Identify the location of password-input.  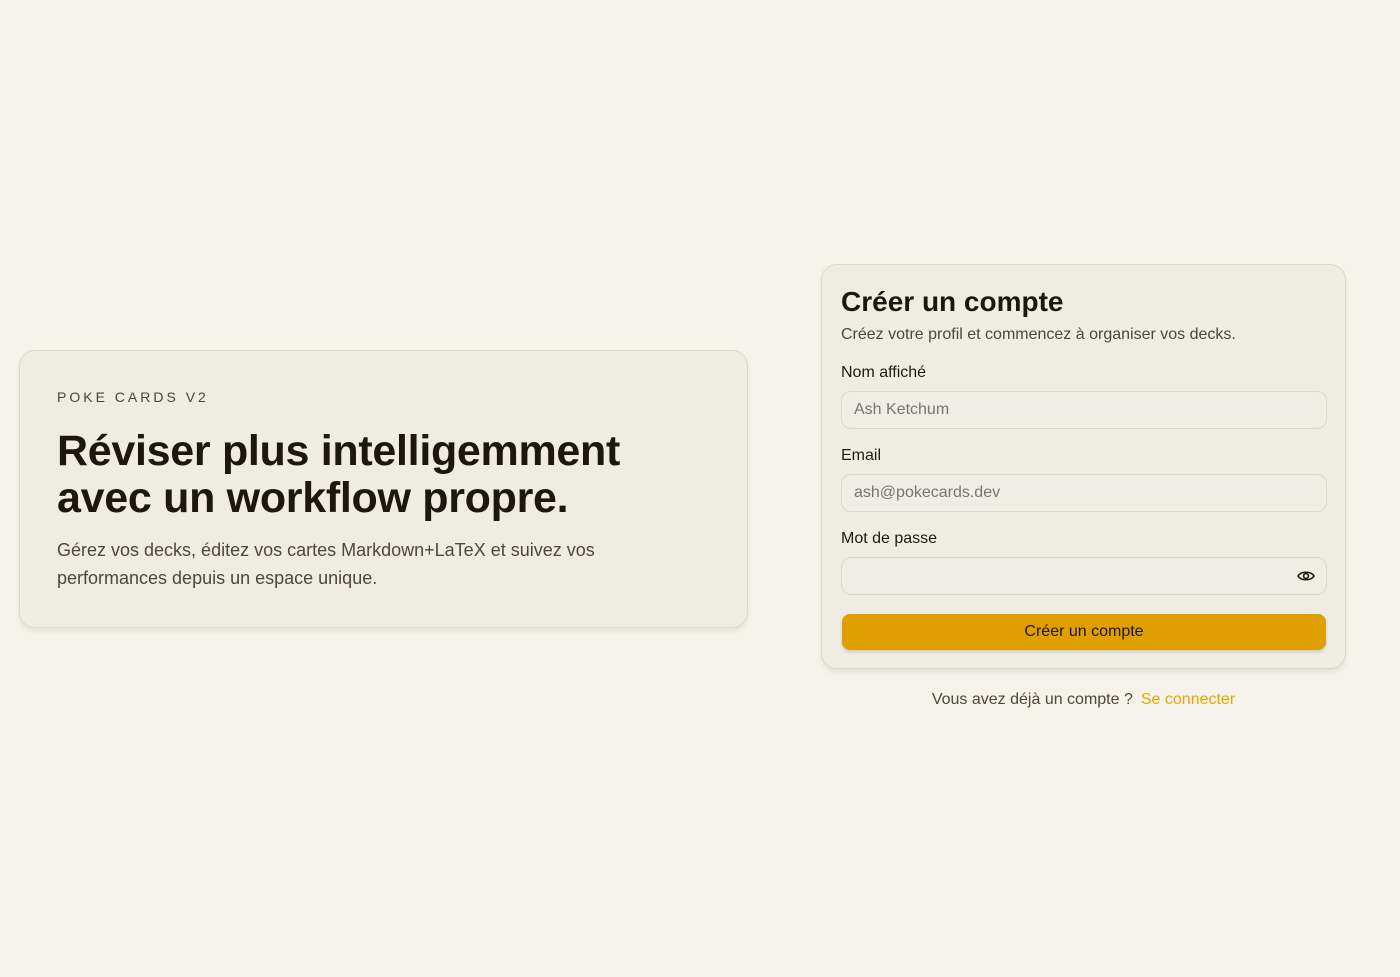
(1084, 576).